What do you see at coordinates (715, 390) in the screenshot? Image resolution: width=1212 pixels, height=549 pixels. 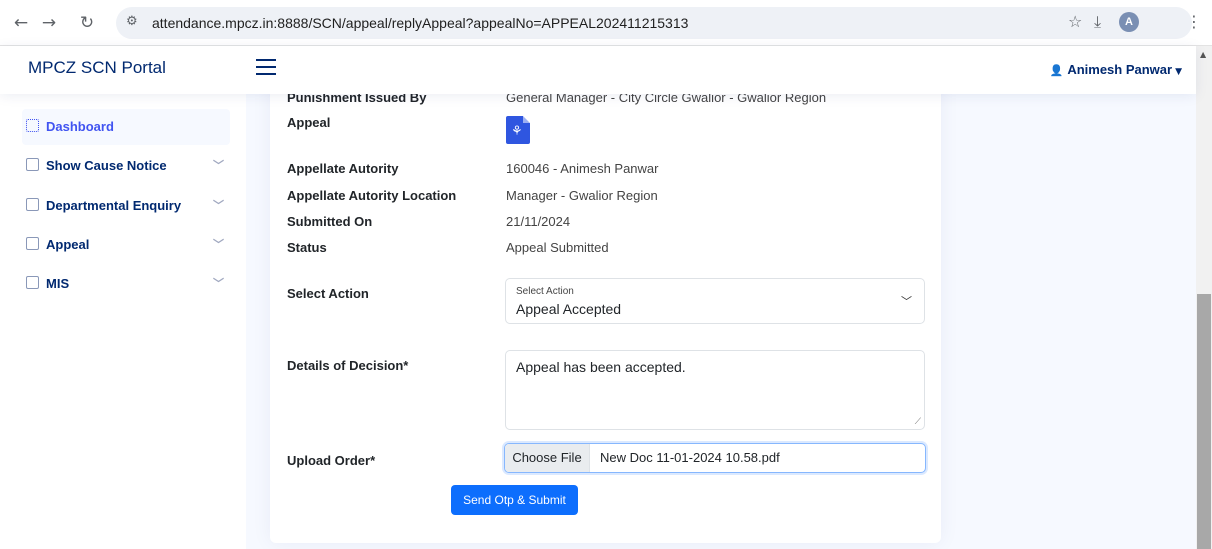 I see `decision-textarea: Appeal has been accepted. ⟋` at bounding box center [715, 390].